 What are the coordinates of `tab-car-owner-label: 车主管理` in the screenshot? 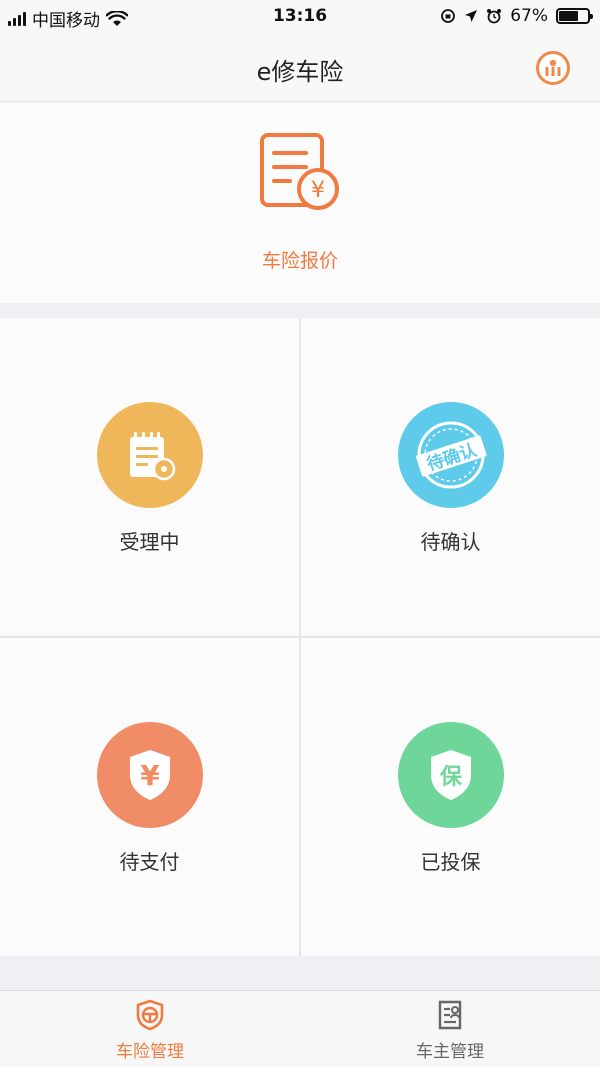 It's located at (450, 1052).